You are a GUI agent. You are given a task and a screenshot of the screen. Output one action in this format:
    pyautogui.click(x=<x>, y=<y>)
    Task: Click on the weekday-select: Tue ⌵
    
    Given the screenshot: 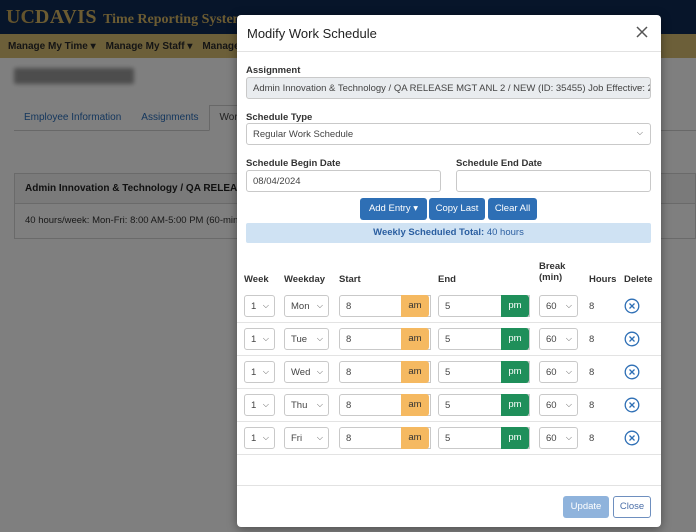 What is the action you would take?
    pyautogui.click(x=306, y=339)
    